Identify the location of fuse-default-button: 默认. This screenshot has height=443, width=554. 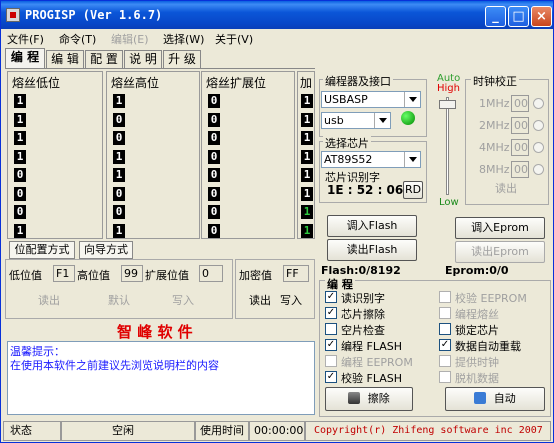
(119, 302).